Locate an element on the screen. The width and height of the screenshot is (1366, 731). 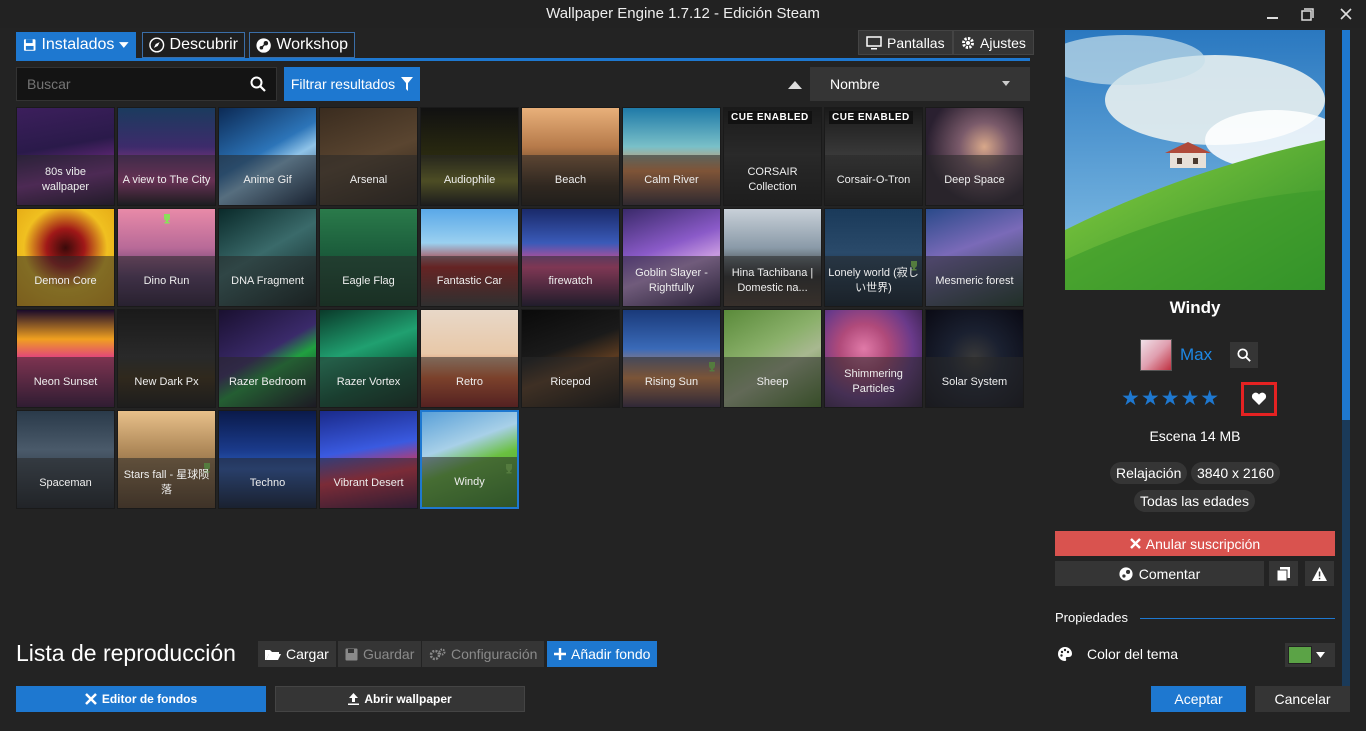
save-playlist-button: Guardar is located at coordinates (380, 654).